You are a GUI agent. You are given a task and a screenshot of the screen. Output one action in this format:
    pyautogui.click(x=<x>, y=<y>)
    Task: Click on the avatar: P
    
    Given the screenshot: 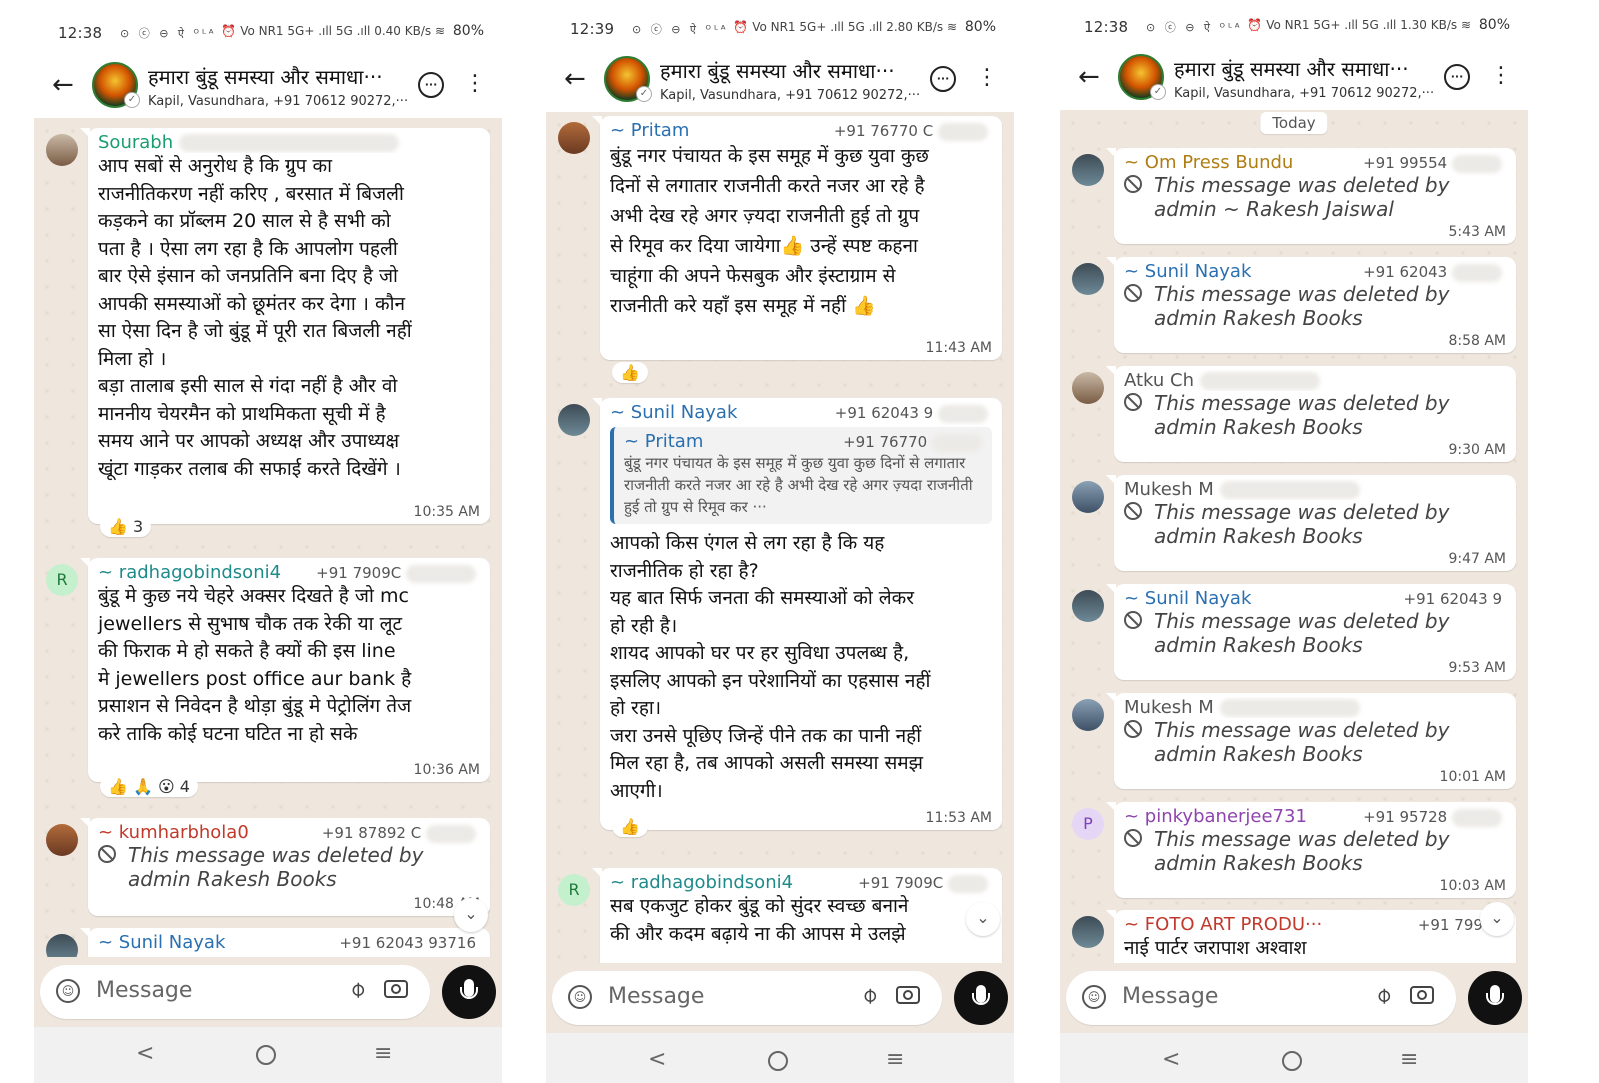 What is the action you would take?
    pyautogui.click(x=1088, y=824)
    